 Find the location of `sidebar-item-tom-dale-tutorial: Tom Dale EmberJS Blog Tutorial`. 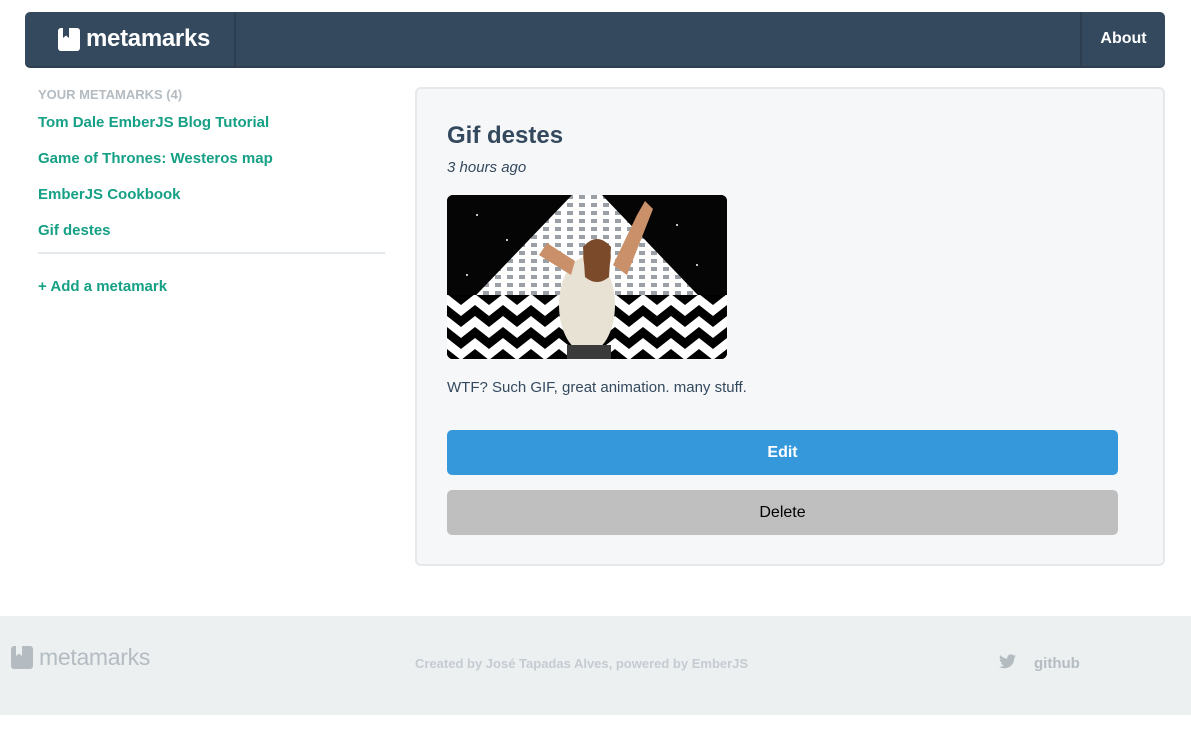

sidebar-item-tom-dale-tutorial: Tom Dale EmberJS Blog Tutorial is located at coordinates (211, 132).